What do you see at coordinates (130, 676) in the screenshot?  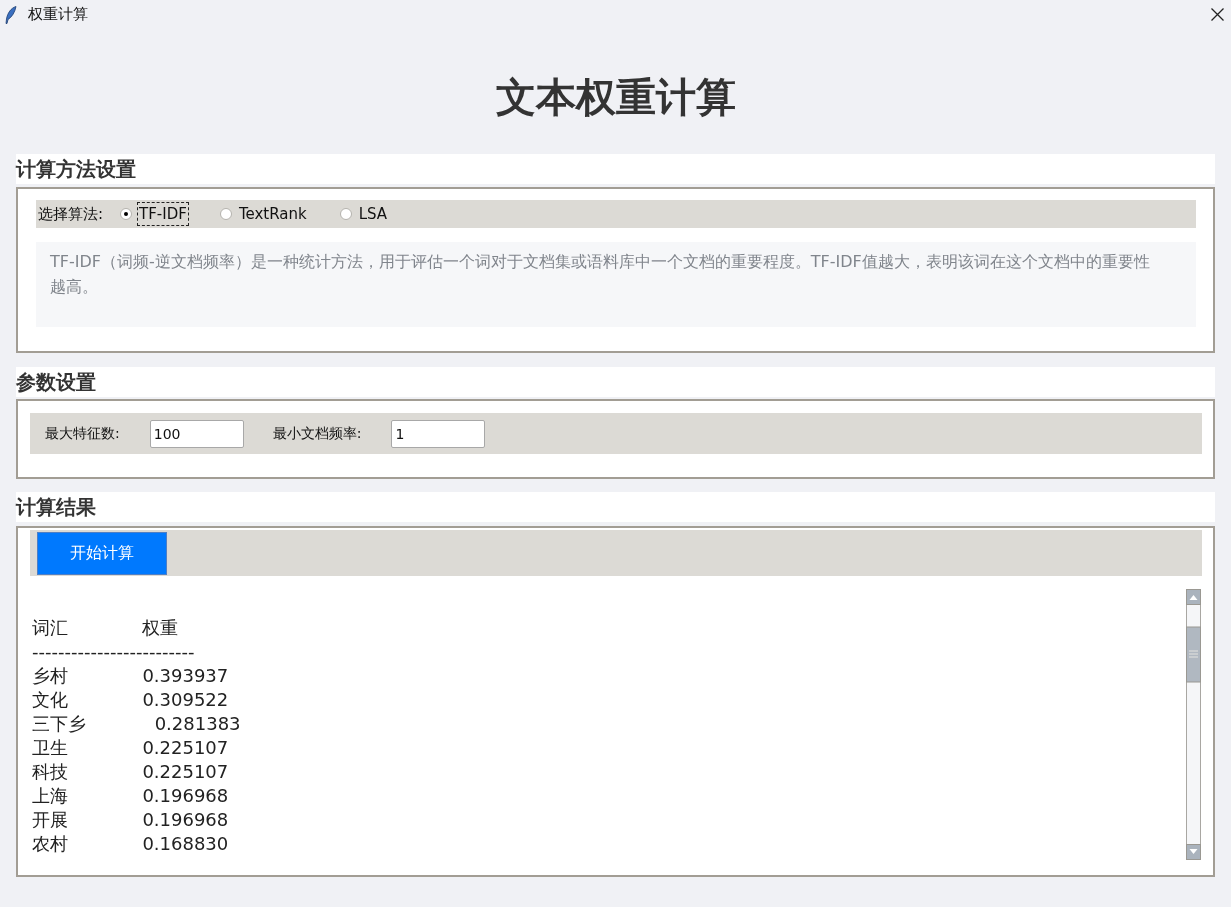 I see `result-line: 乡村 0.393937` at bounding box center [130, 676].